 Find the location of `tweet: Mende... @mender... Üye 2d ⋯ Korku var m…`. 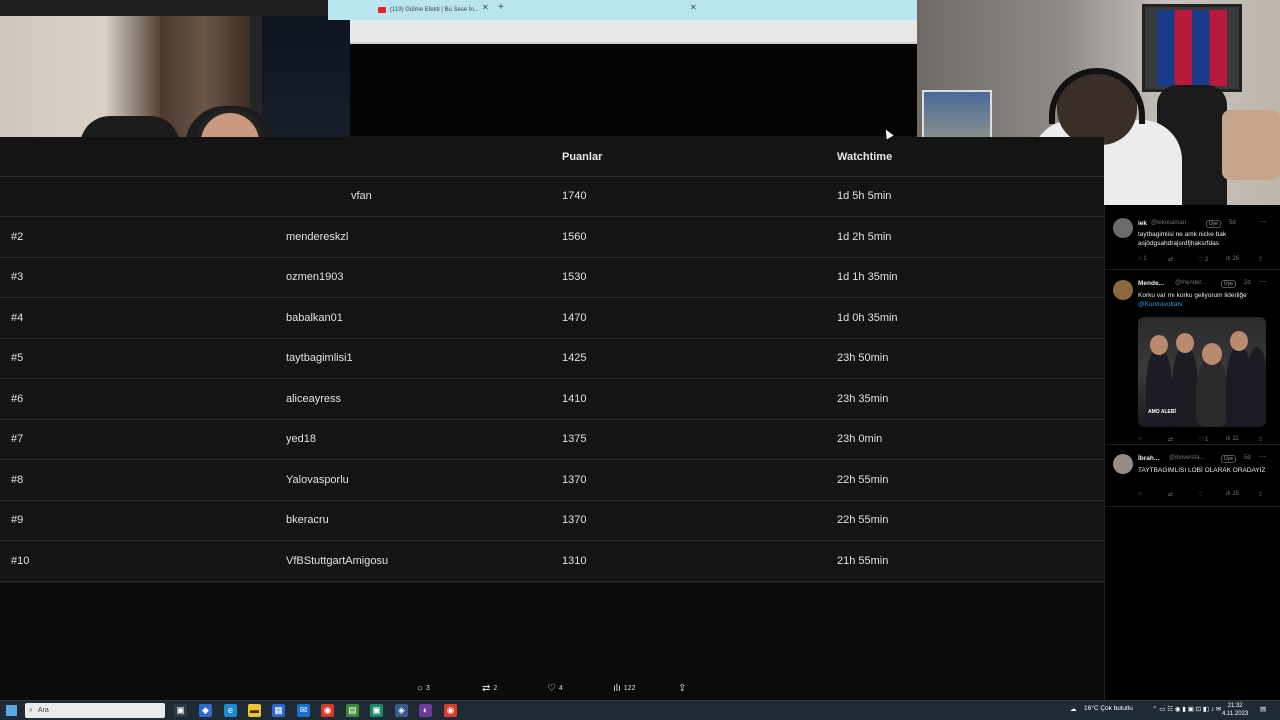

tweet: Mende... @mender... Üye 2d ⋯ Korku var m… is located at coordinates (1192, 357).